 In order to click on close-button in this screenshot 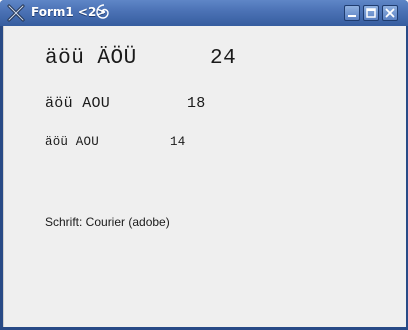, I will do `click(390, 13)`.